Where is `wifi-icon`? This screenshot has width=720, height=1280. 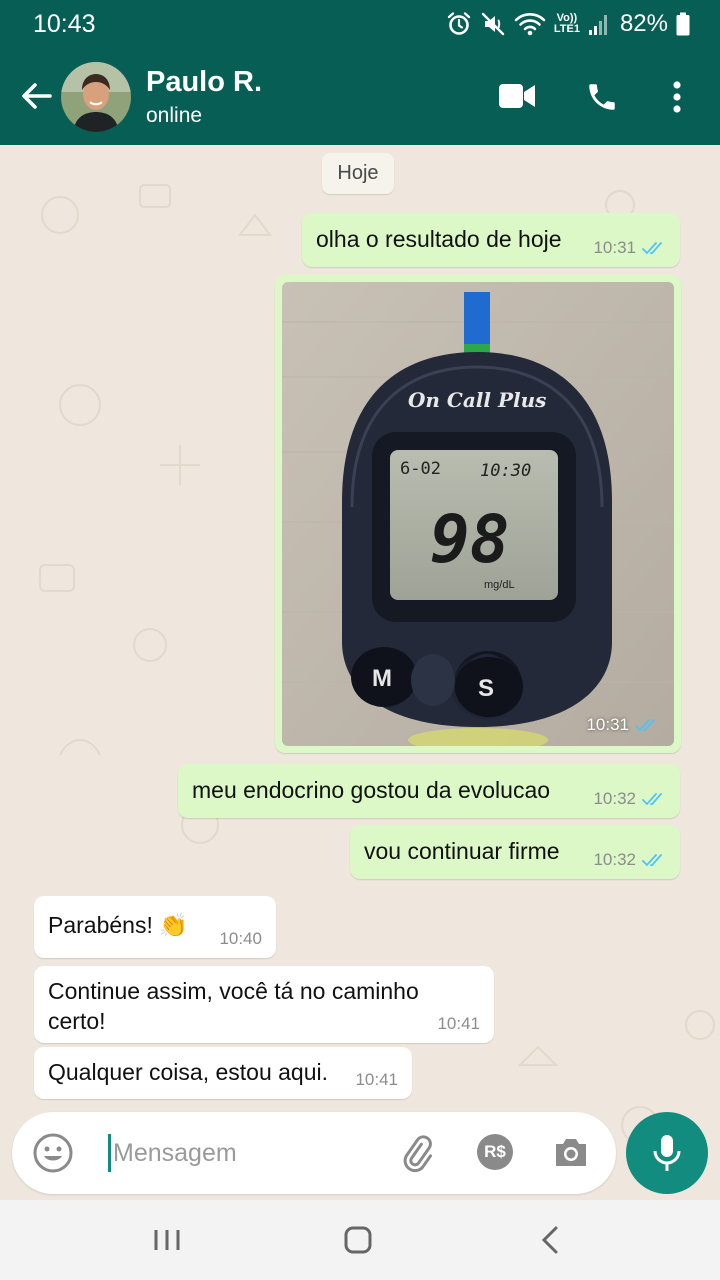 wifi-icon is located at coordinates (530, 24).